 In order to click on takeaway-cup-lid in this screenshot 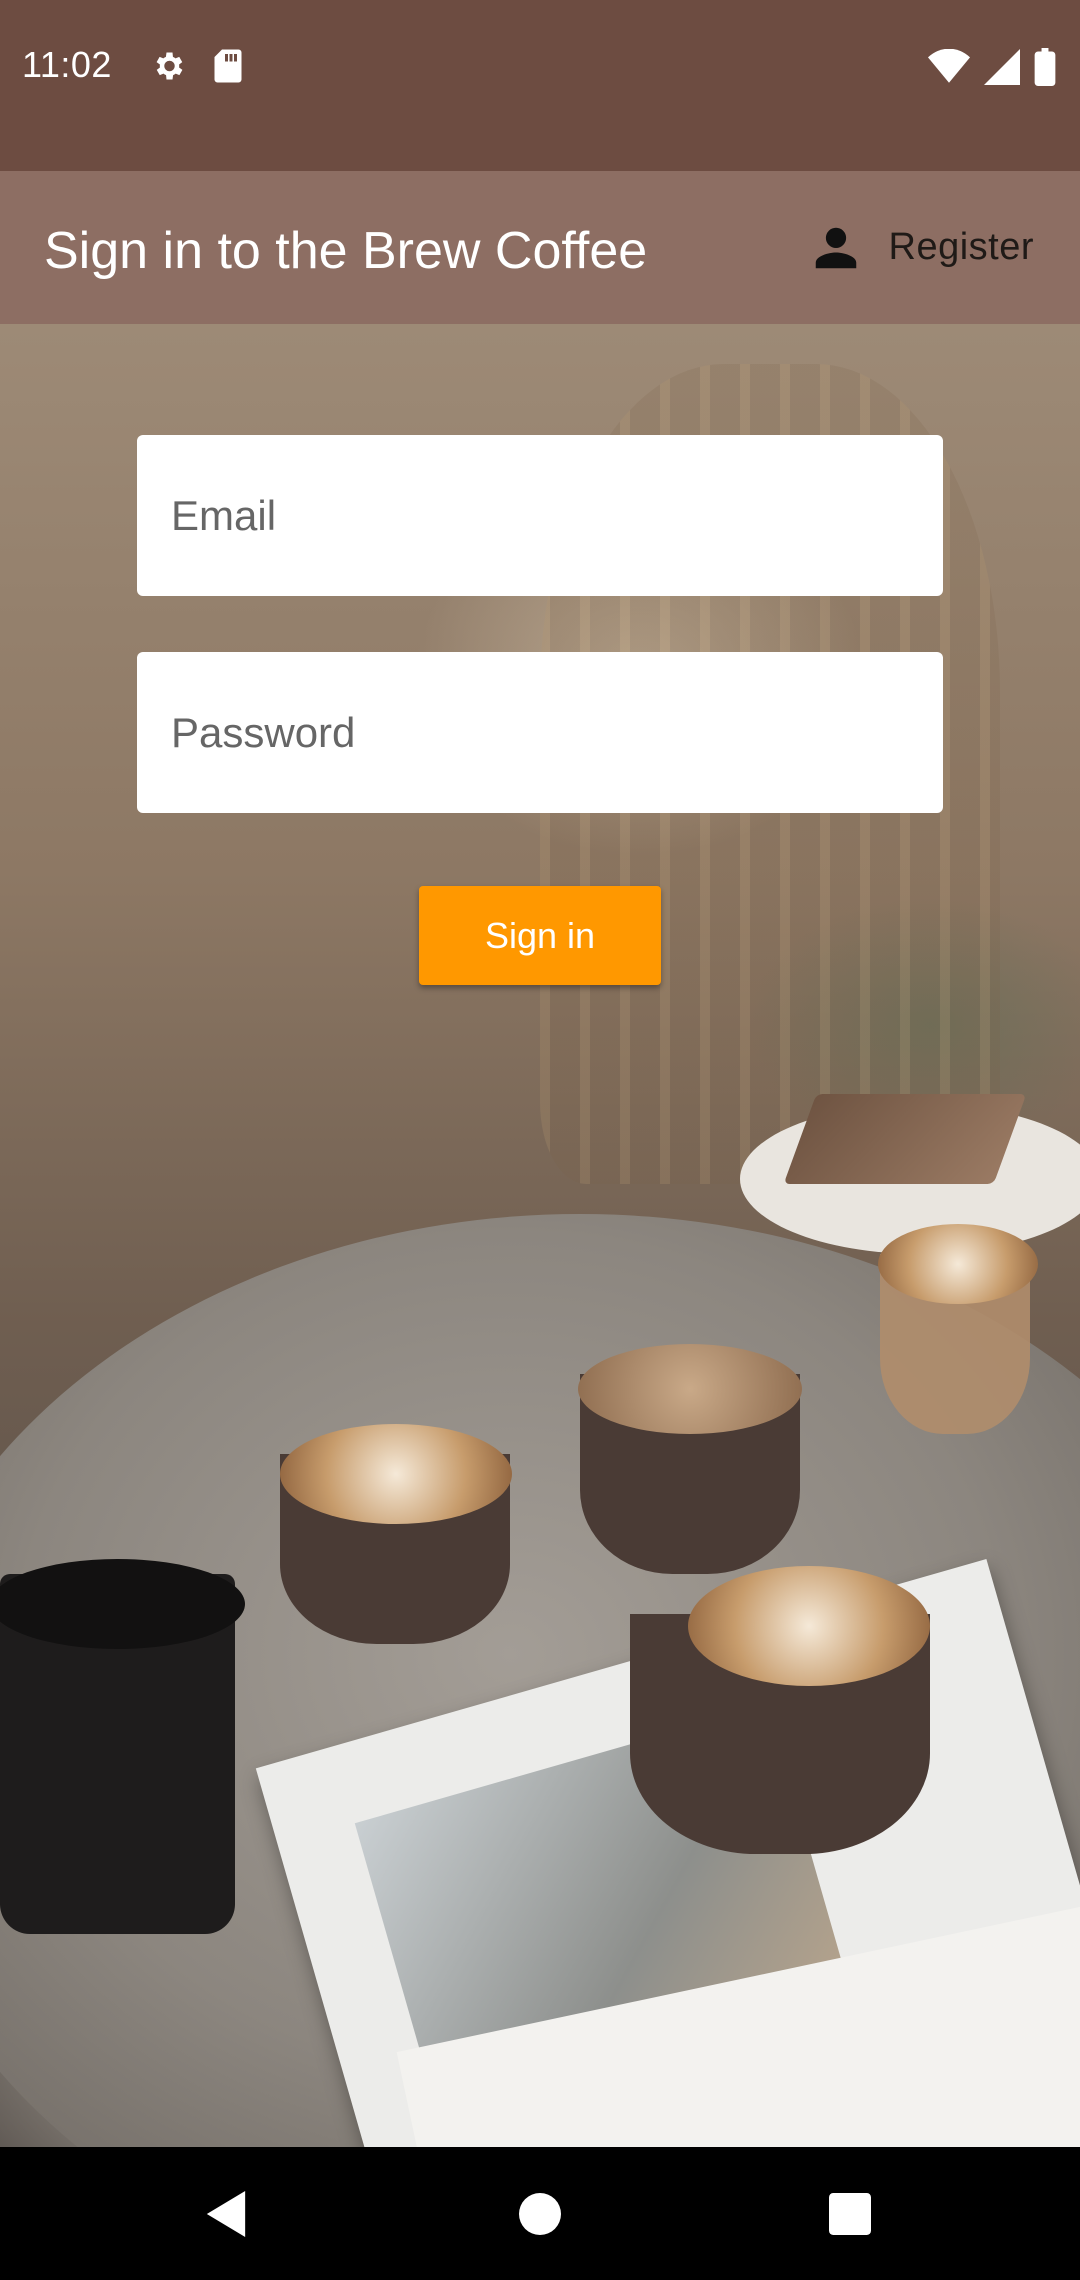, I will do `click(122, 1604)`.